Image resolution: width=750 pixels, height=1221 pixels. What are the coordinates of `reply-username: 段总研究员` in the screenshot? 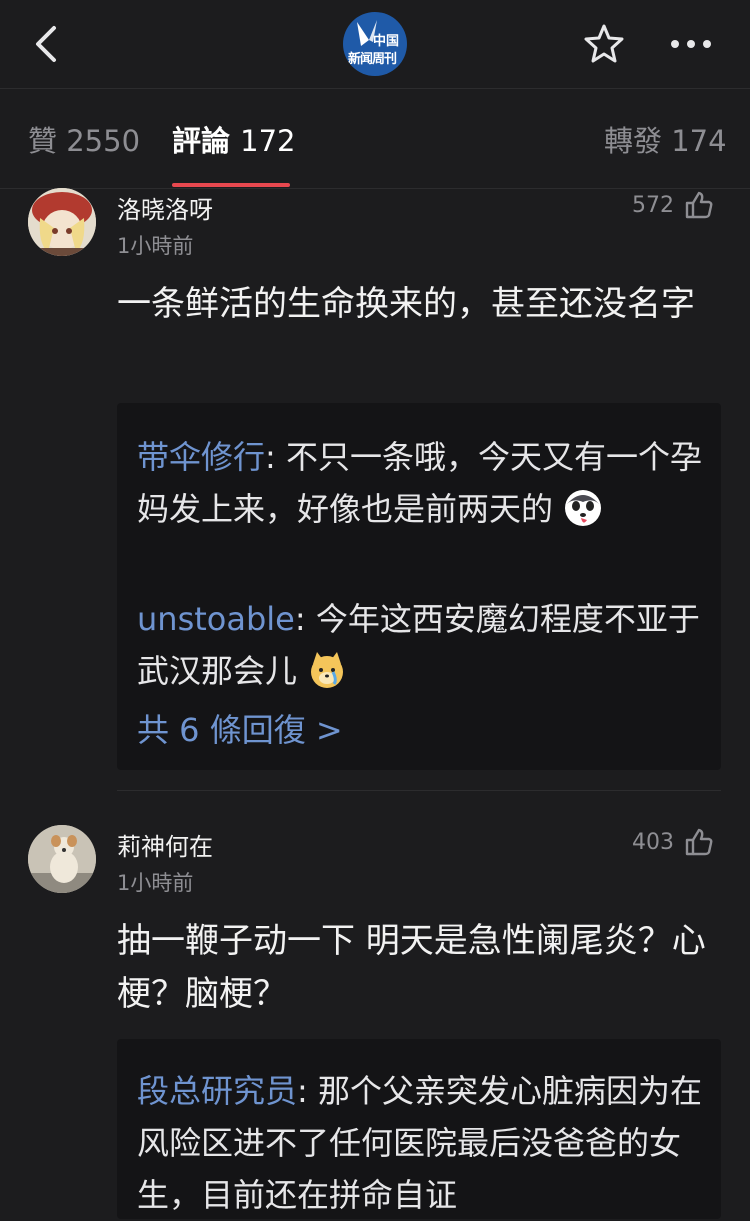 It's located at (217, 1091).